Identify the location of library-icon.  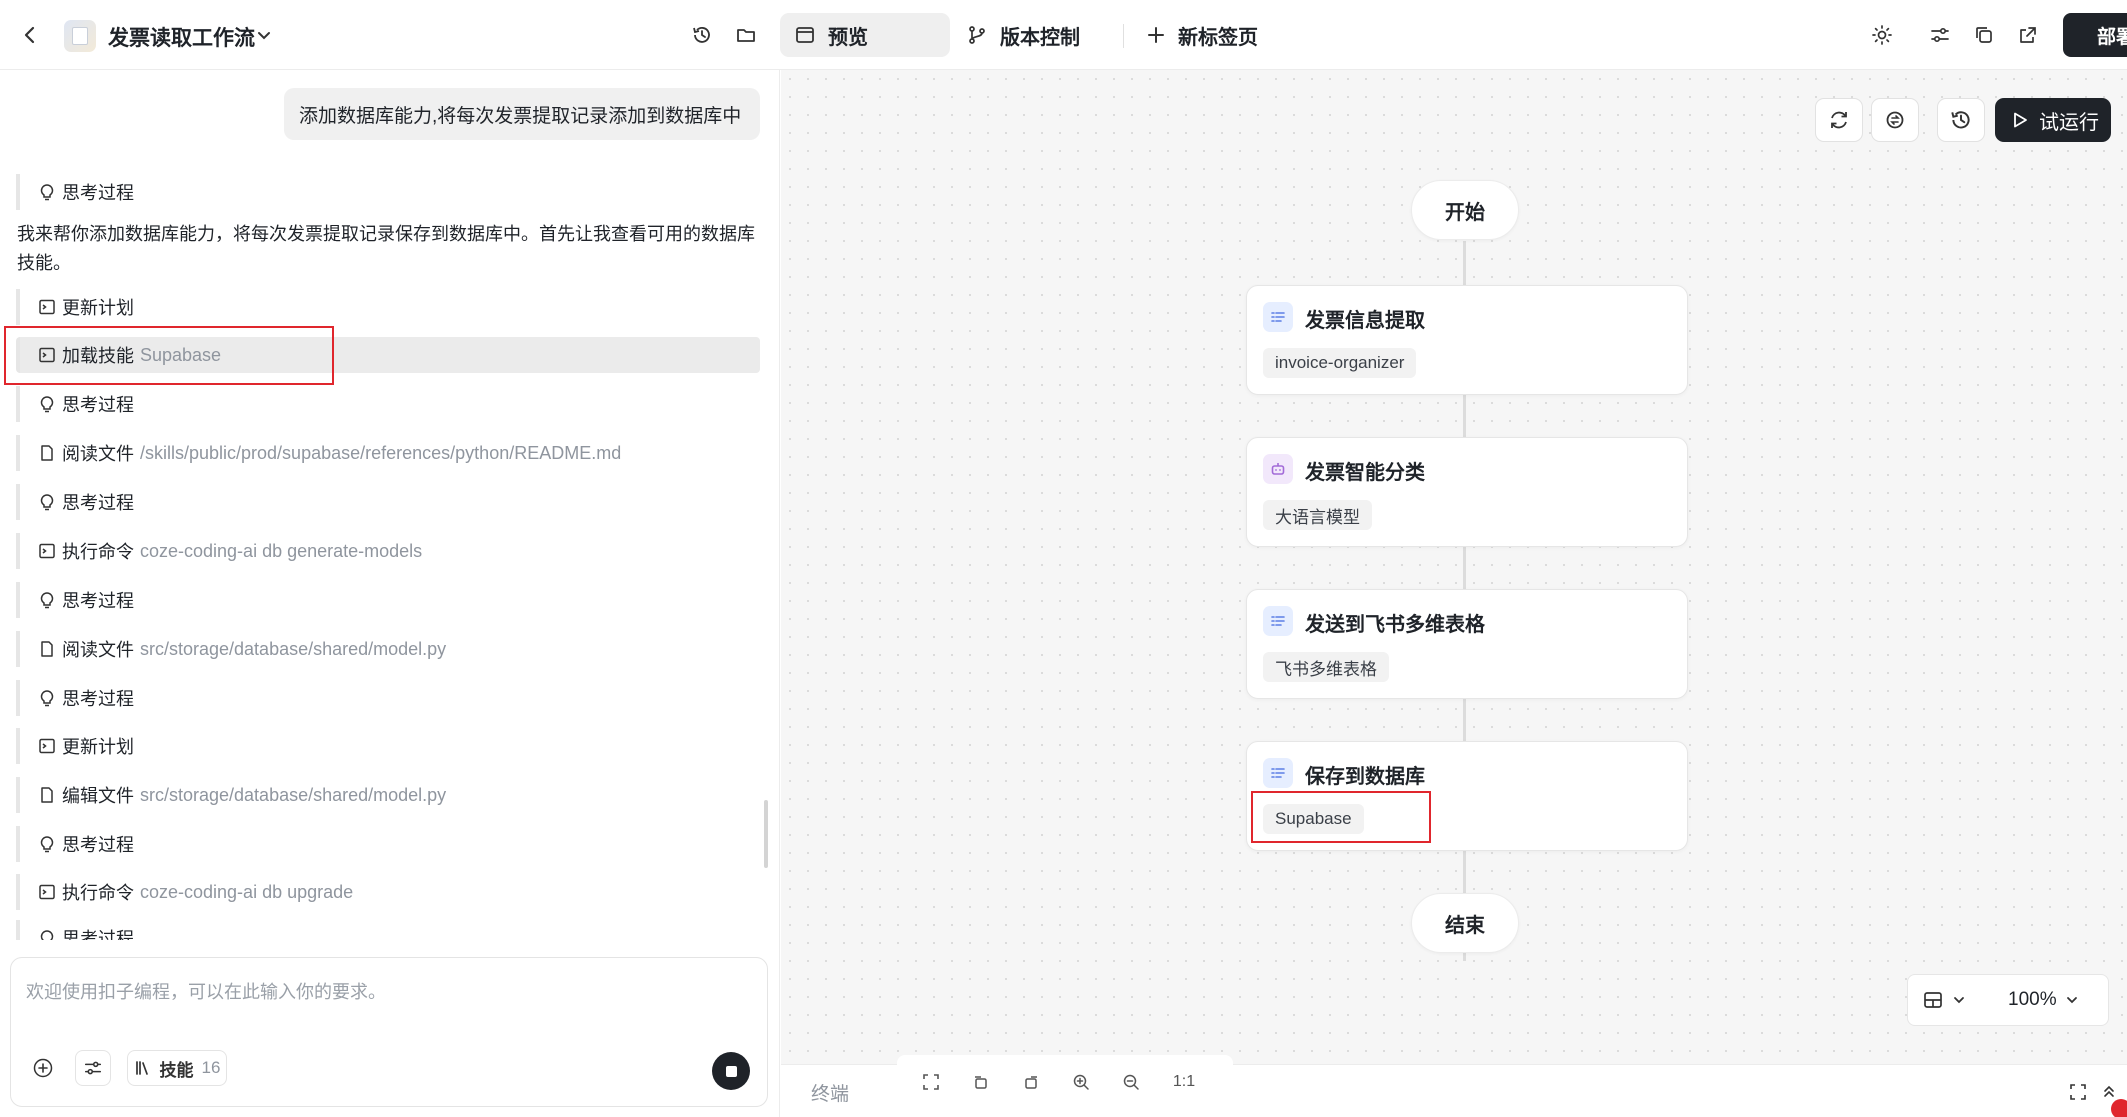
(141, 1068).